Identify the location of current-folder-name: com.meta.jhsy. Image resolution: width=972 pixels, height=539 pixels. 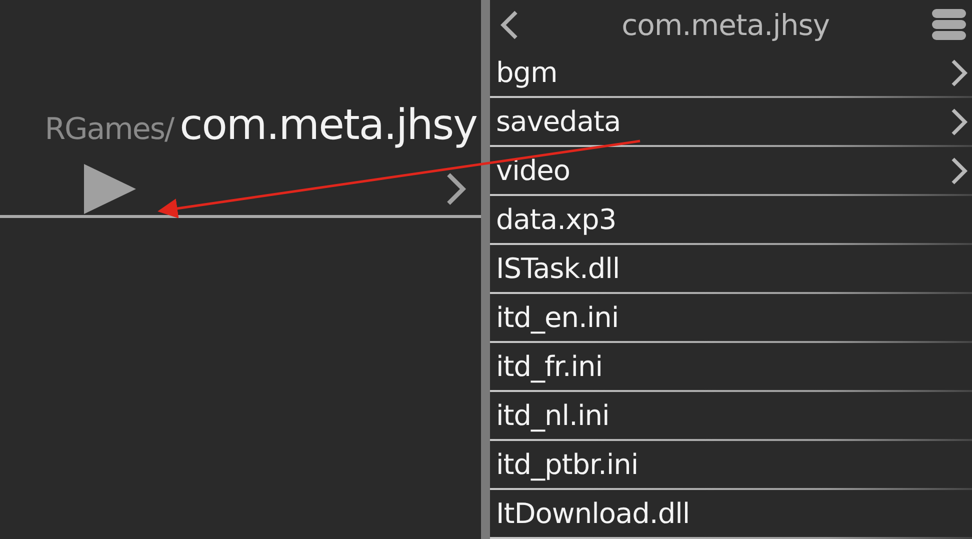
(328, 124).